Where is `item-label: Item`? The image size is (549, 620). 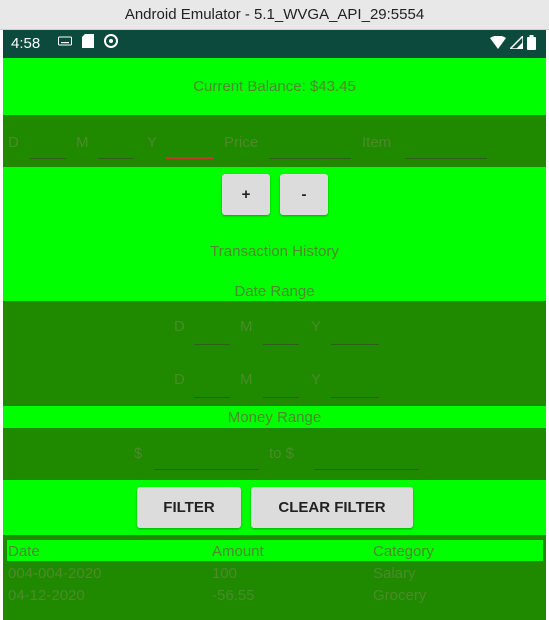
item-label: Item is located at coordinates (377, 142).